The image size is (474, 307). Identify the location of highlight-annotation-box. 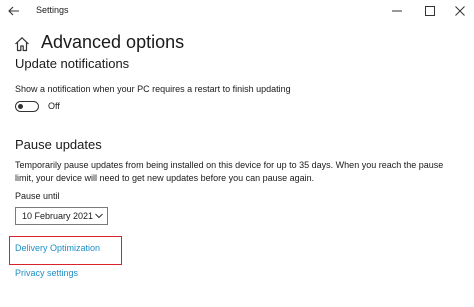
(65, 250).